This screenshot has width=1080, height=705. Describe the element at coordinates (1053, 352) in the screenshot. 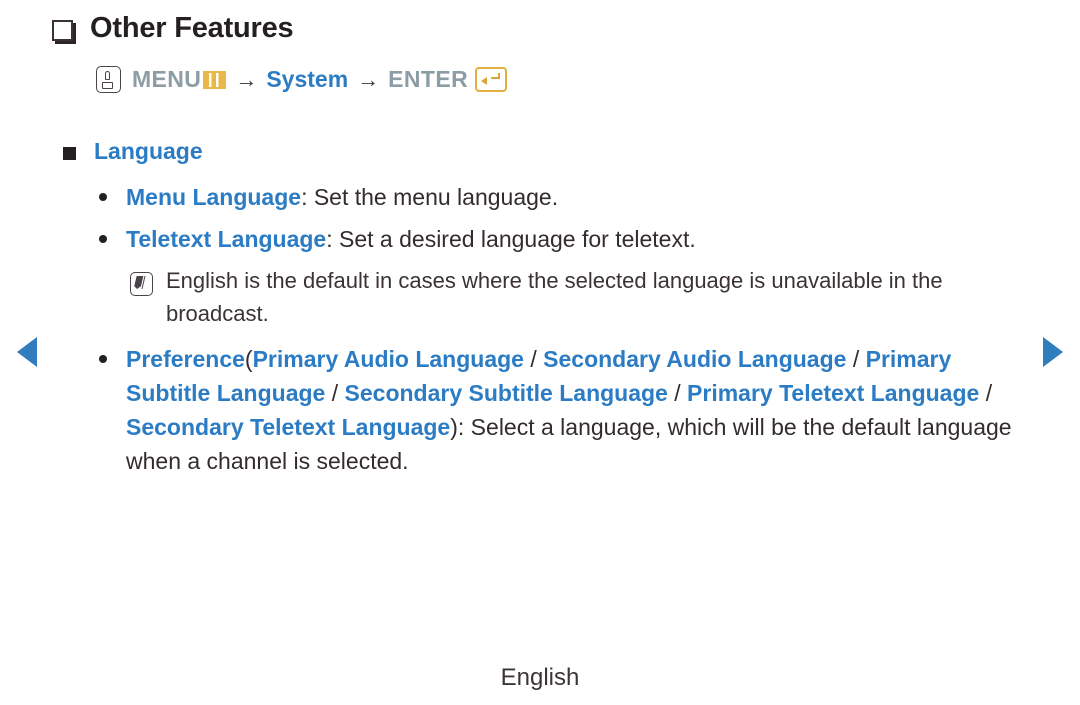

I see `nav-next-arrow-icon` at that location.